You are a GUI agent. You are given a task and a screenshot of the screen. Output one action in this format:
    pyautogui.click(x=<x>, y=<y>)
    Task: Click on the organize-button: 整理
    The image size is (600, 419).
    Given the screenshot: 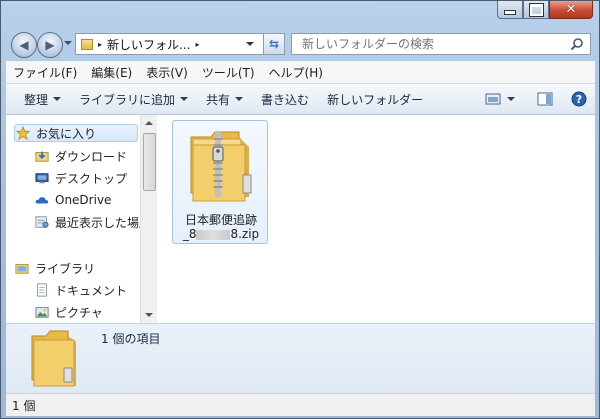 What is the action you would take?
    pyautogui.click(x=43, y=99)
    